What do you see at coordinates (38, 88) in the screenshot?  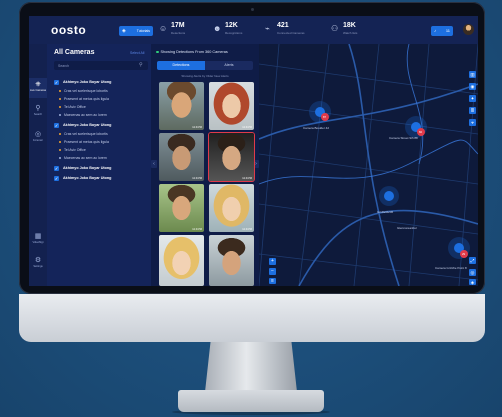 I see `nav-live-cameras: ⎈ Live Cameras` at bounding box center [38, 88].